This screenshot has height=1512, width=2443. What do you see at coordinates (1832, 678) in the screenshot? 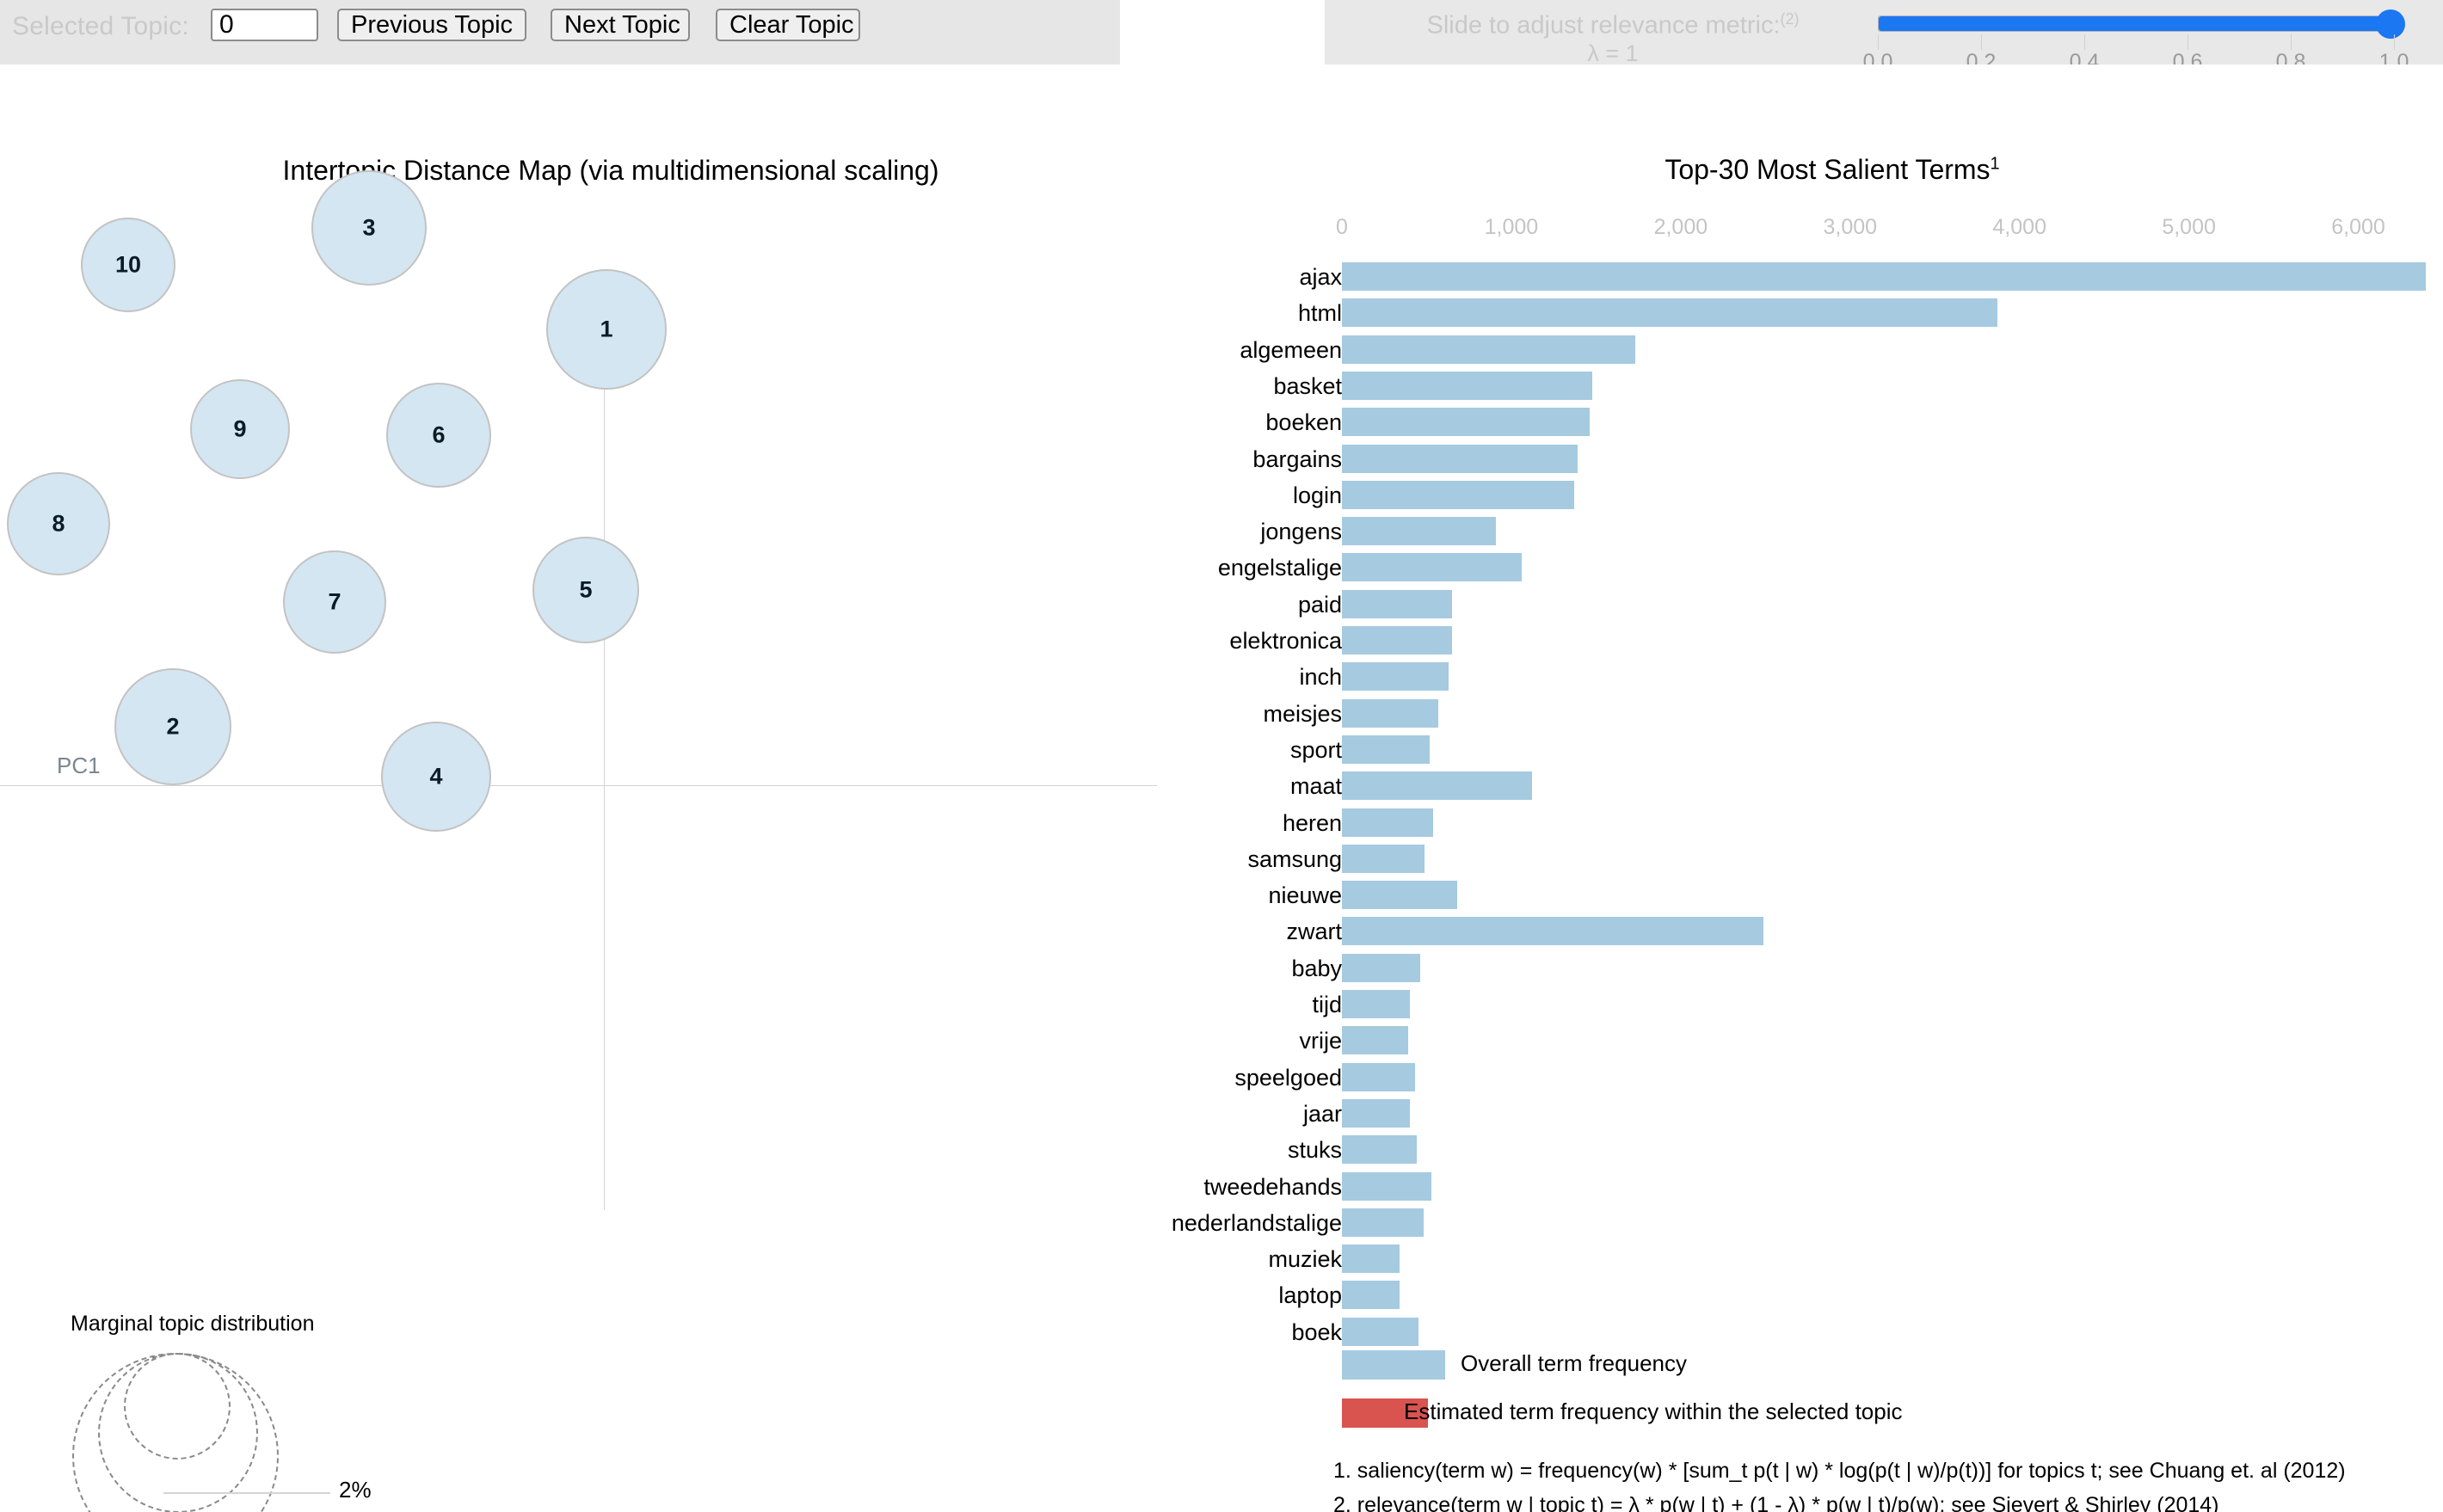
I see `term-bar-row: inch` at bounding box center [1832, 678].